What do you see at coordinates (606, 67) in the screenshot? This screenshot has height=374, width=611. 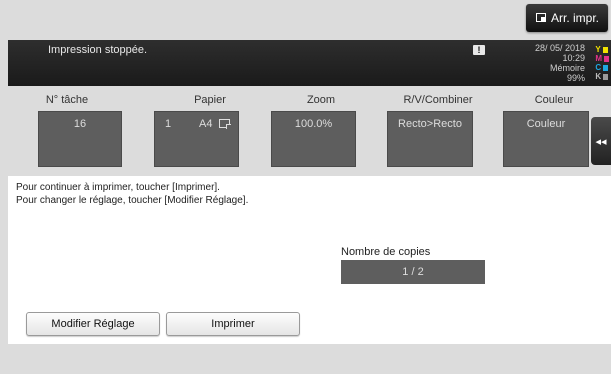 I see `toner-c-bar` at bounding box center [606, 67].